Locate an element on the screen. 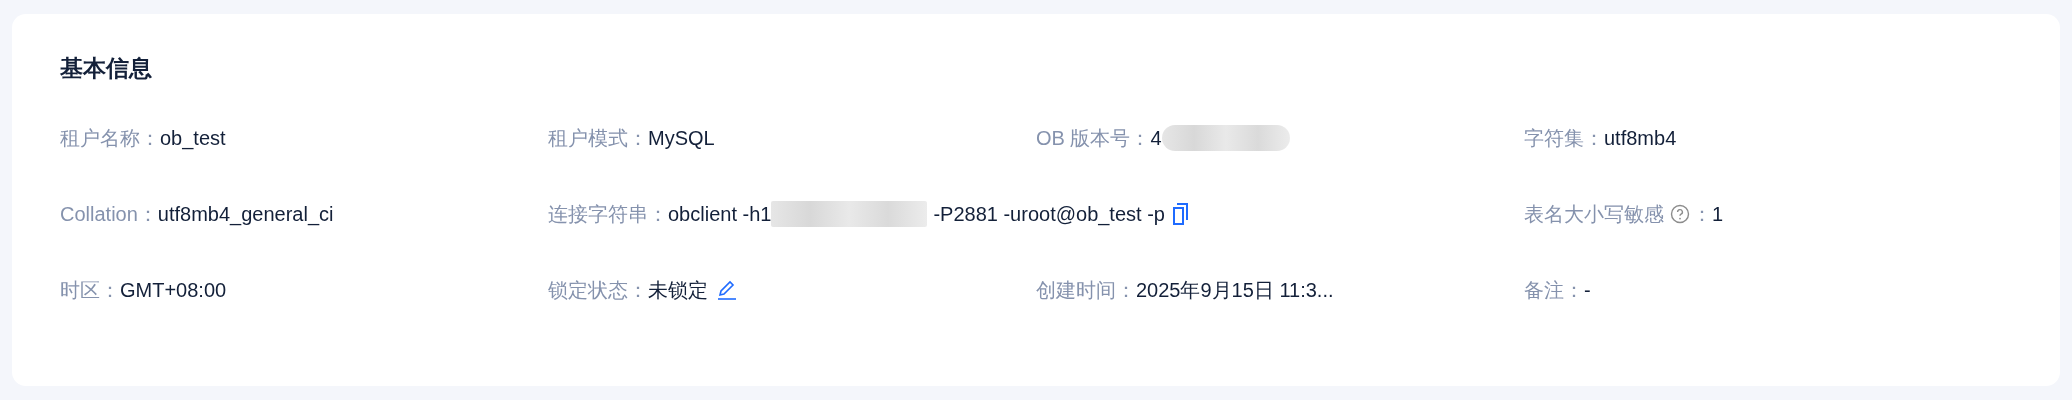 The height and width of the screenshot is (400, 2072). field-label: 备注： is located at coordinates (1554, 290).